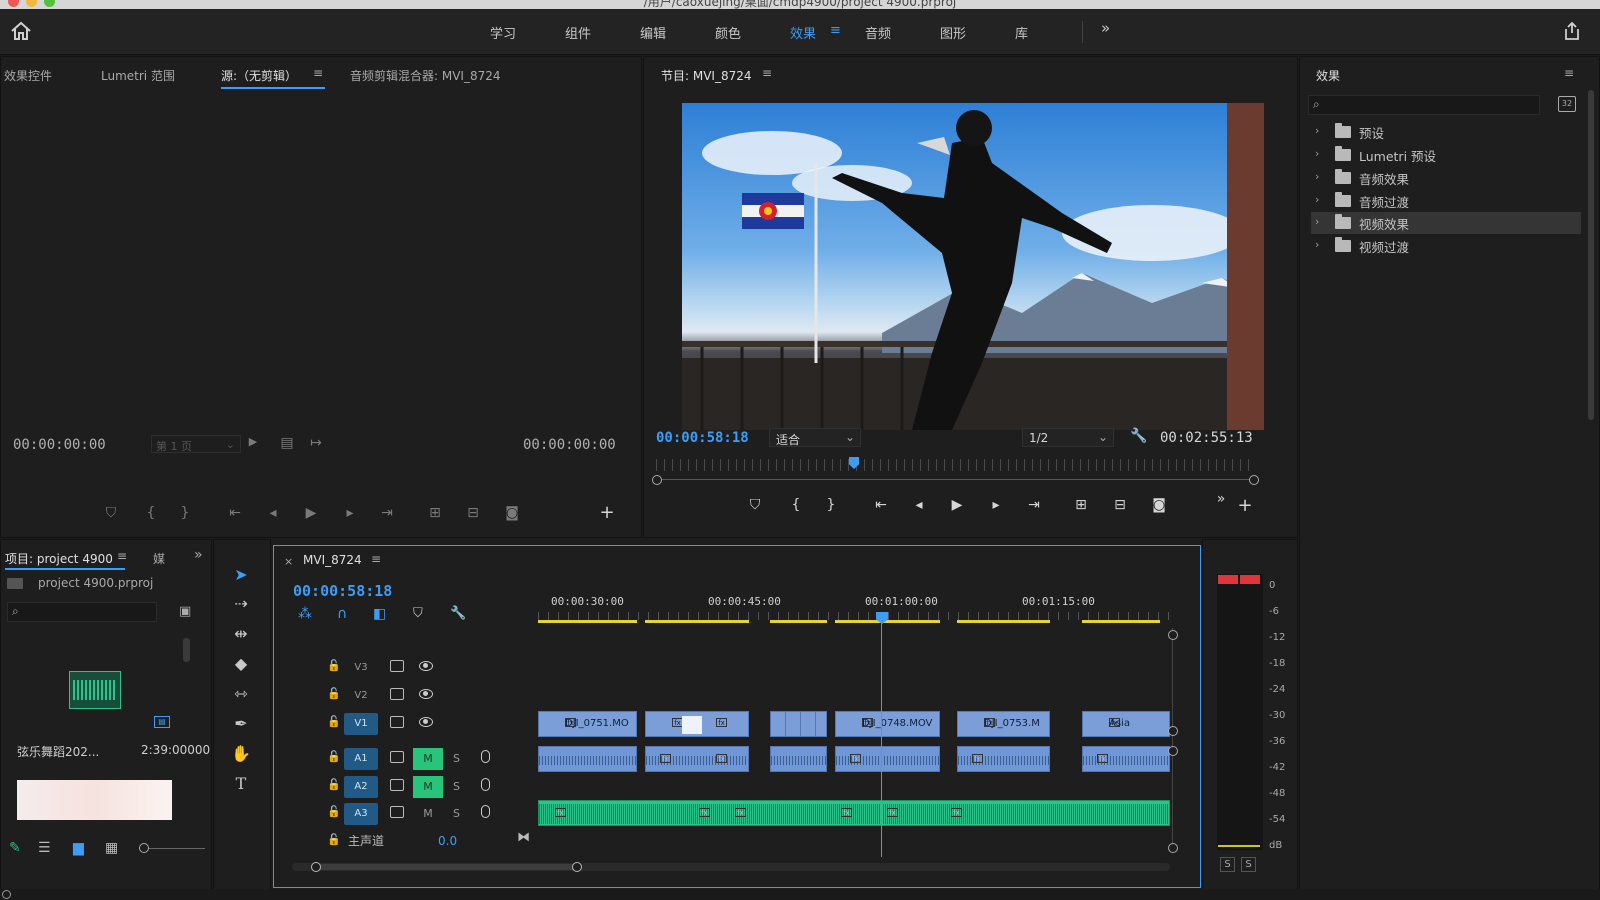 The image size is (1600, 900). I want to click on workspace-effects: 效果, so click(803, 32).